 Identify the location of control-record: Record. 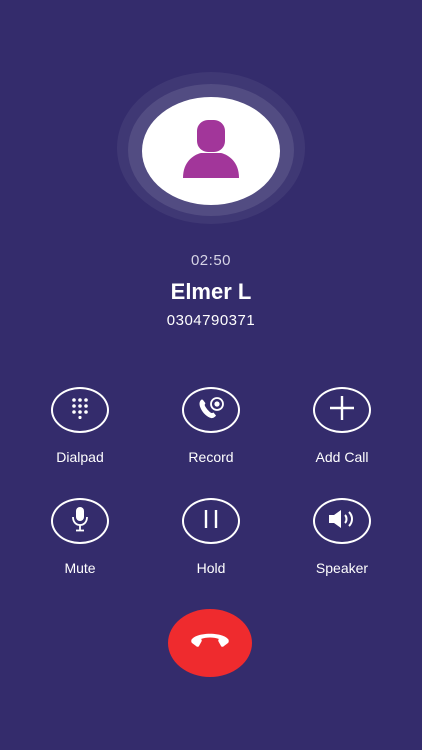
(211, 426).